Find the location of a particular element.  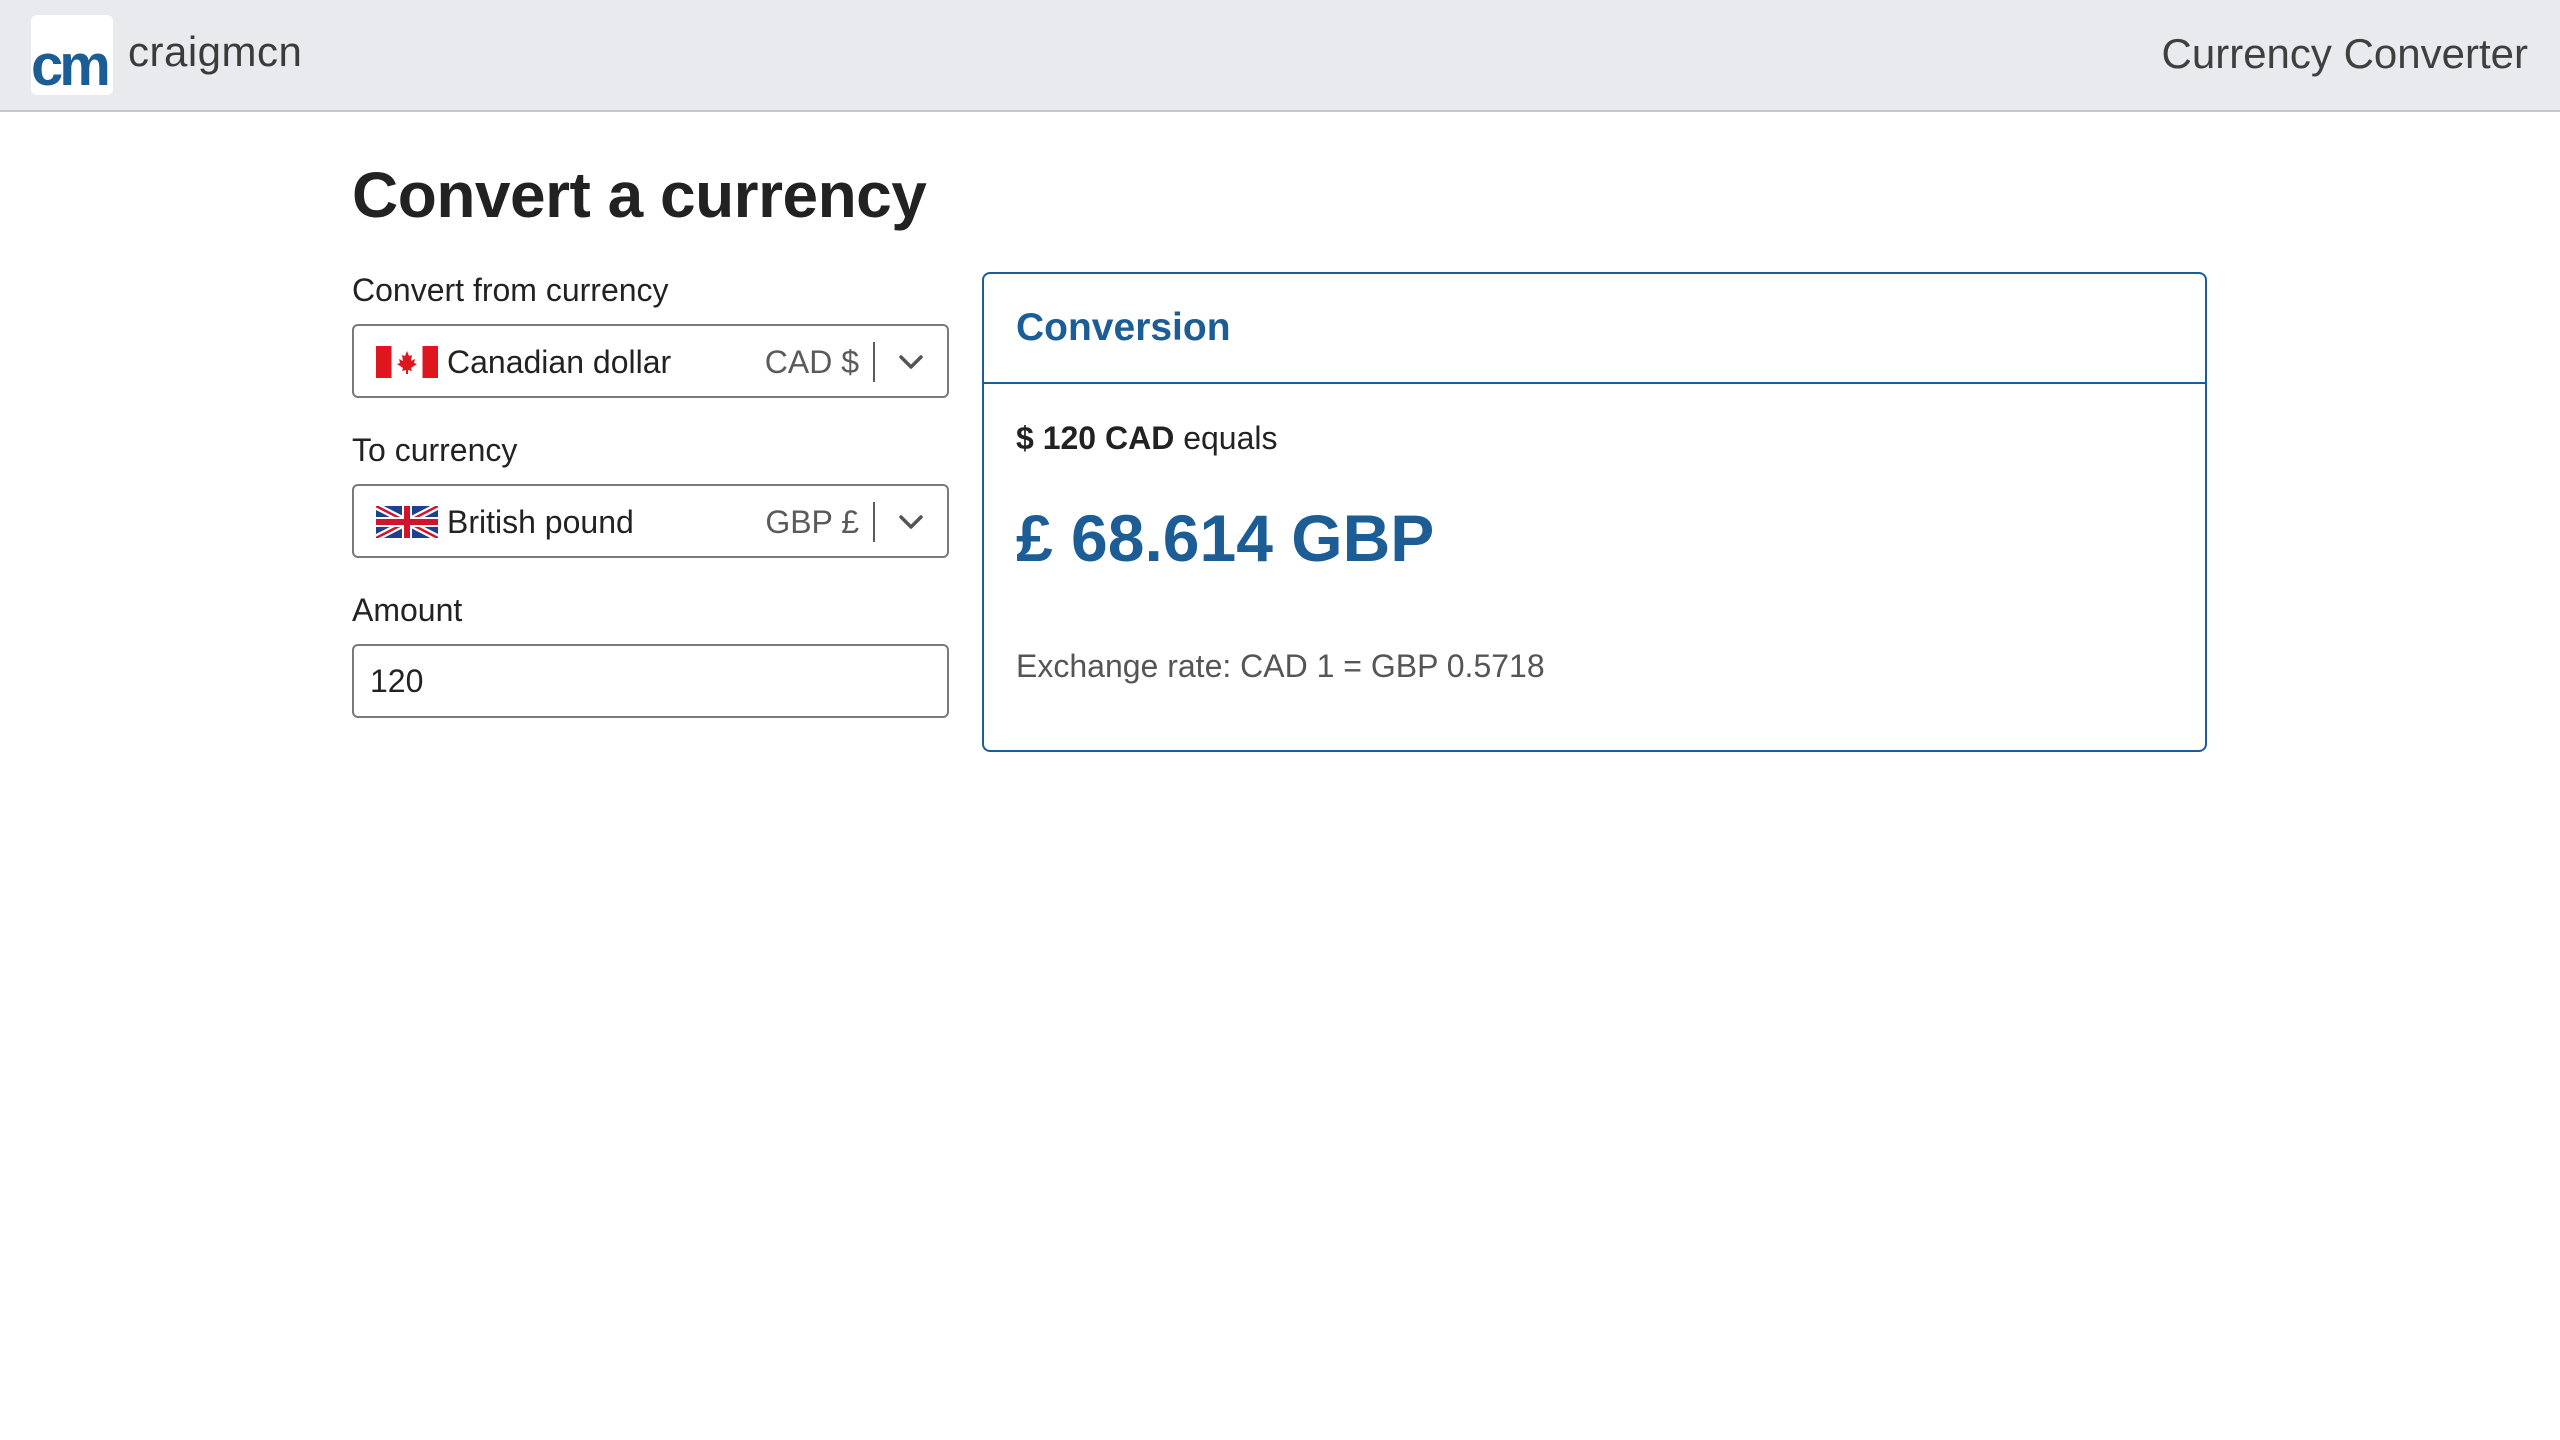

brand-name: craigmcn is located at coordinates (215, 52).